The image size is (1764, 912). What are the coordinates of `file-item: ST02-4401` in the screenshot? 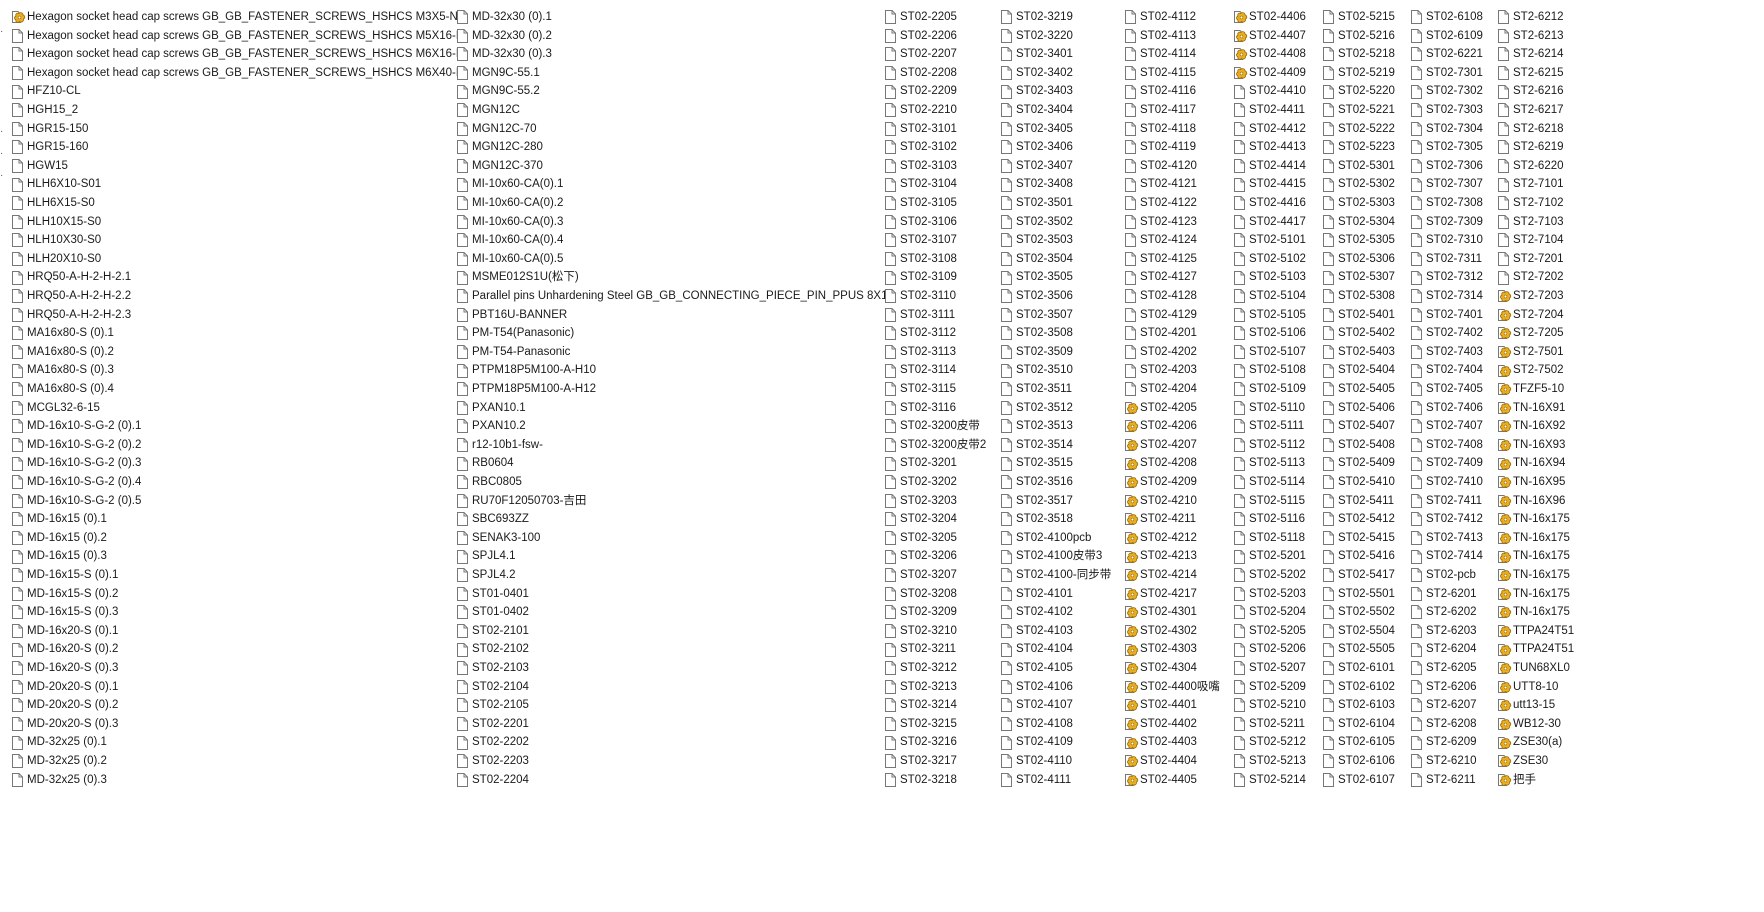 It's located at (1177, 705).